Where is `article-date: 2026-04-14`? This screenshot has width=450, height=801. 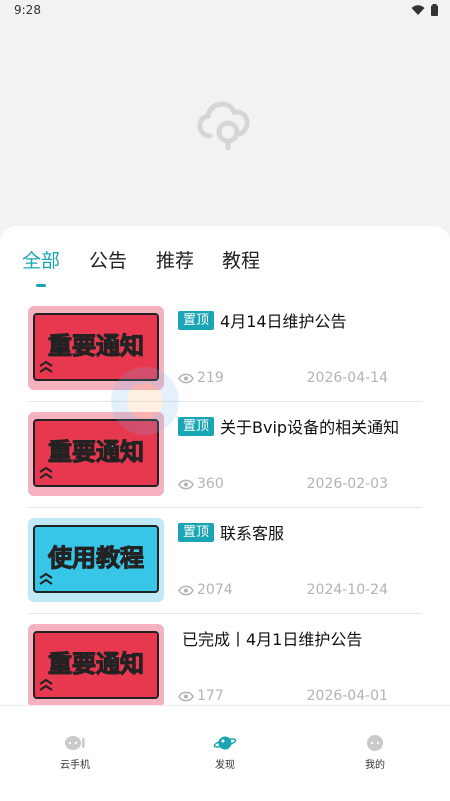 article-date: 2026-04-14 is located at coordinates (347, 378).